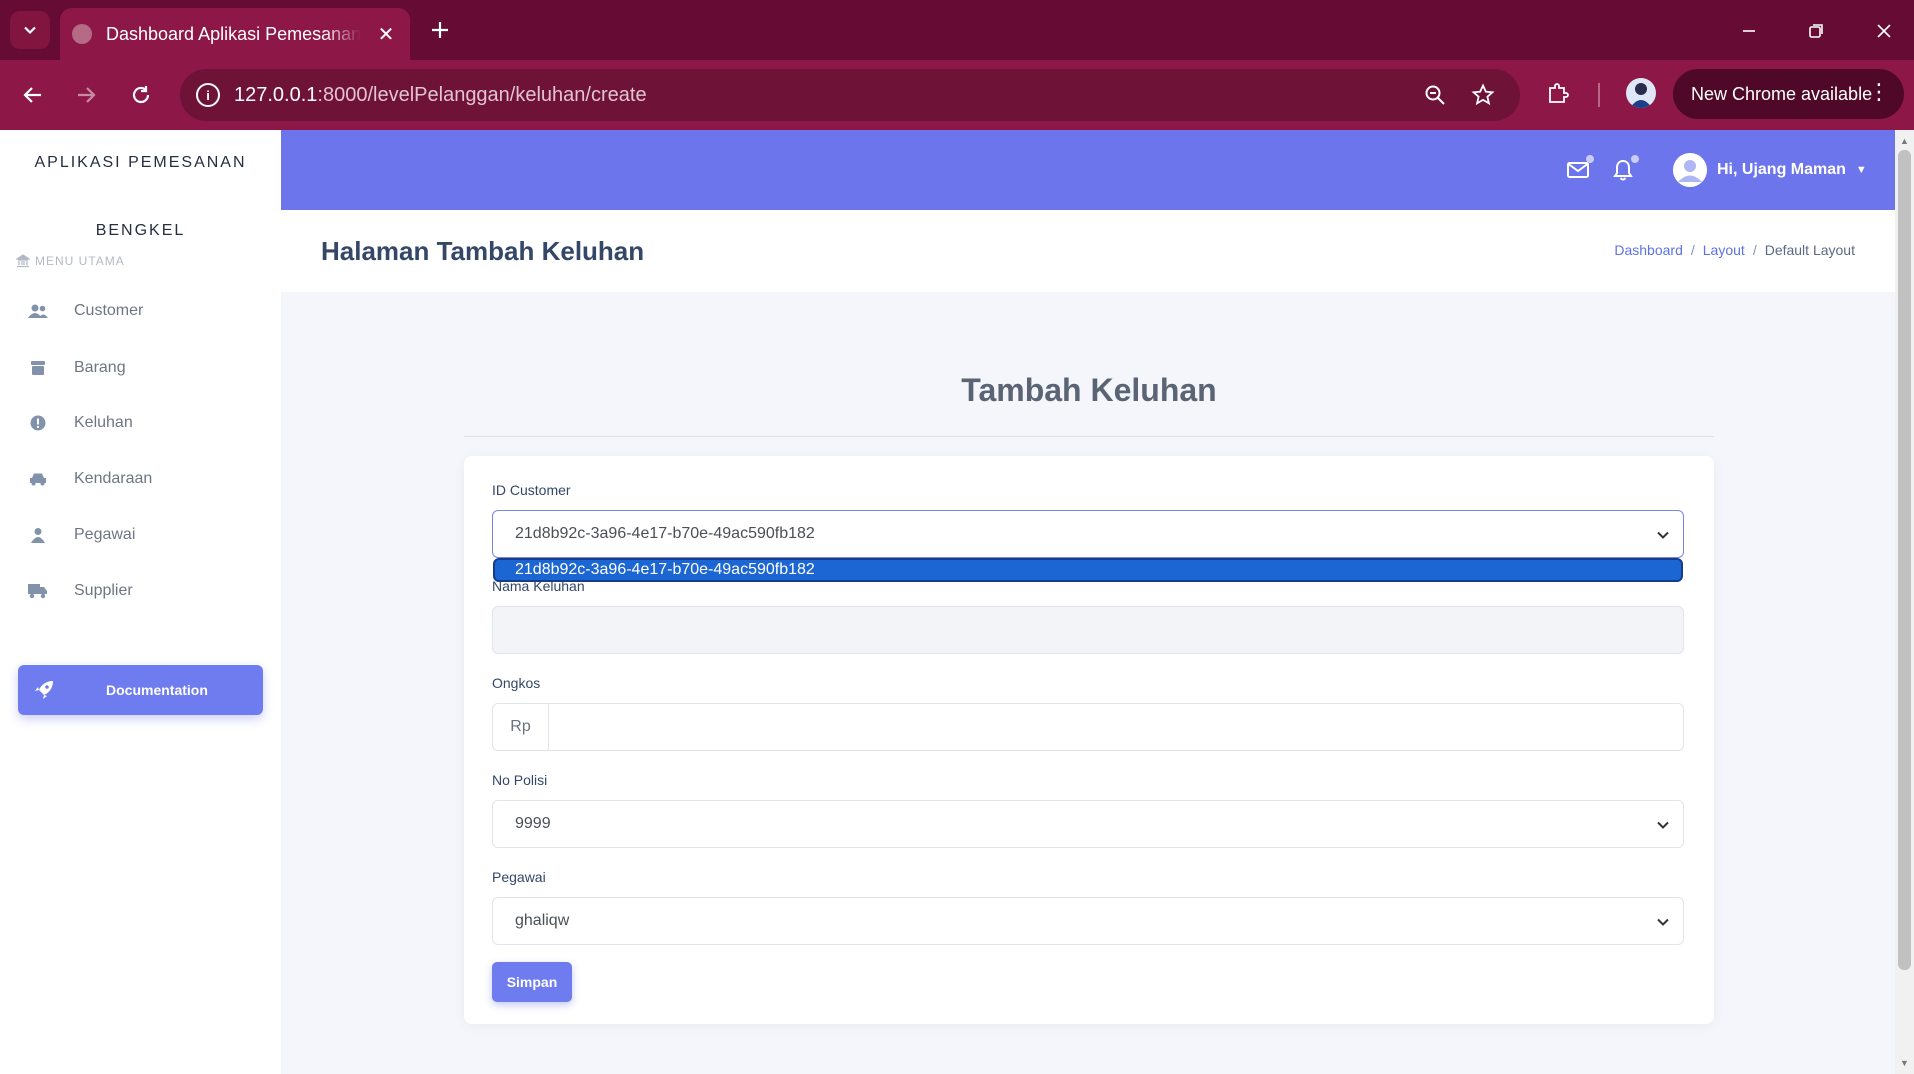 The image size is (1914, 1074). Describe the element at coordinates (1904, 1063) in the screenshot. I see `scroll-down-icon: ▼` at that location.